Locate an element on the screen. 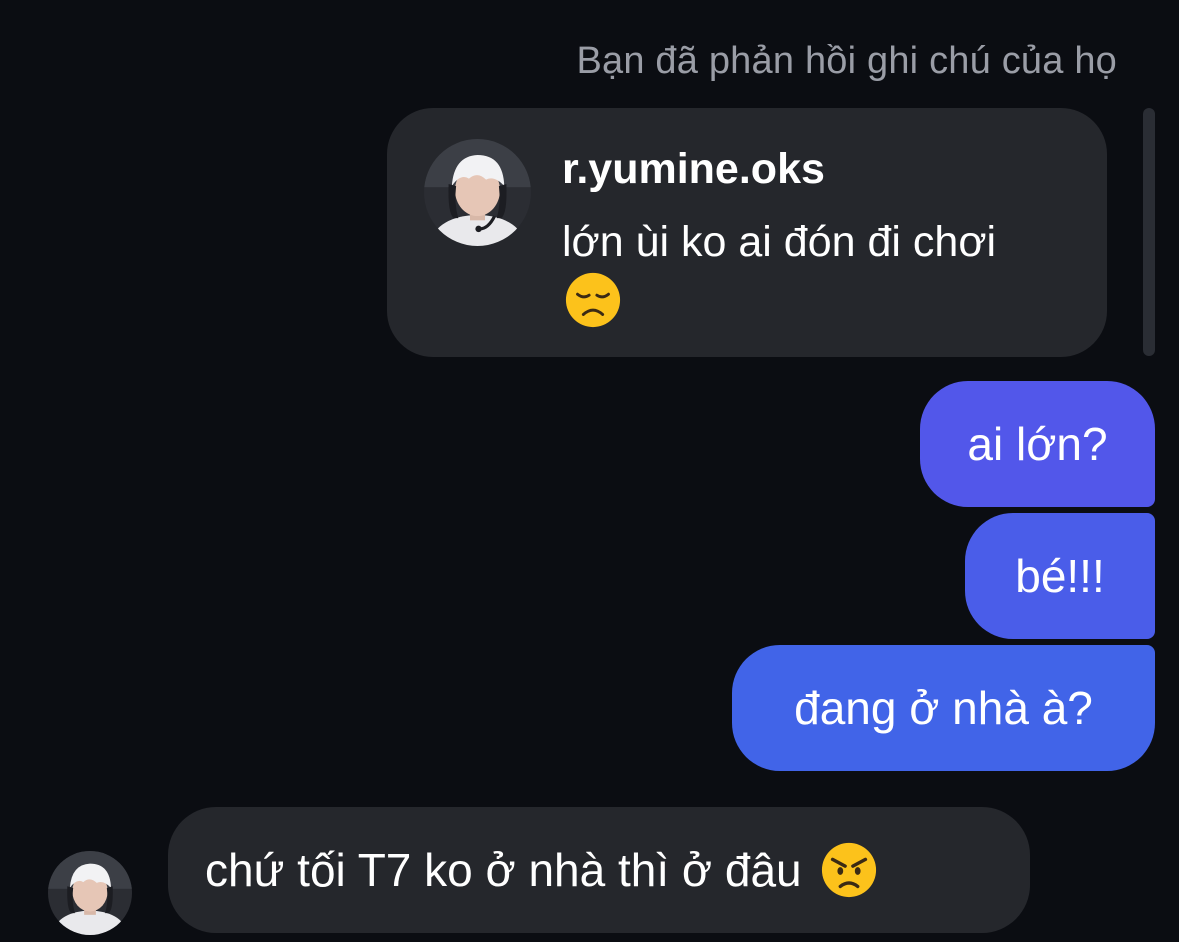 Image resolution: width=1179 pixels, height=942 pixels. scroll-indicator is located at coordinates (1149, 232).